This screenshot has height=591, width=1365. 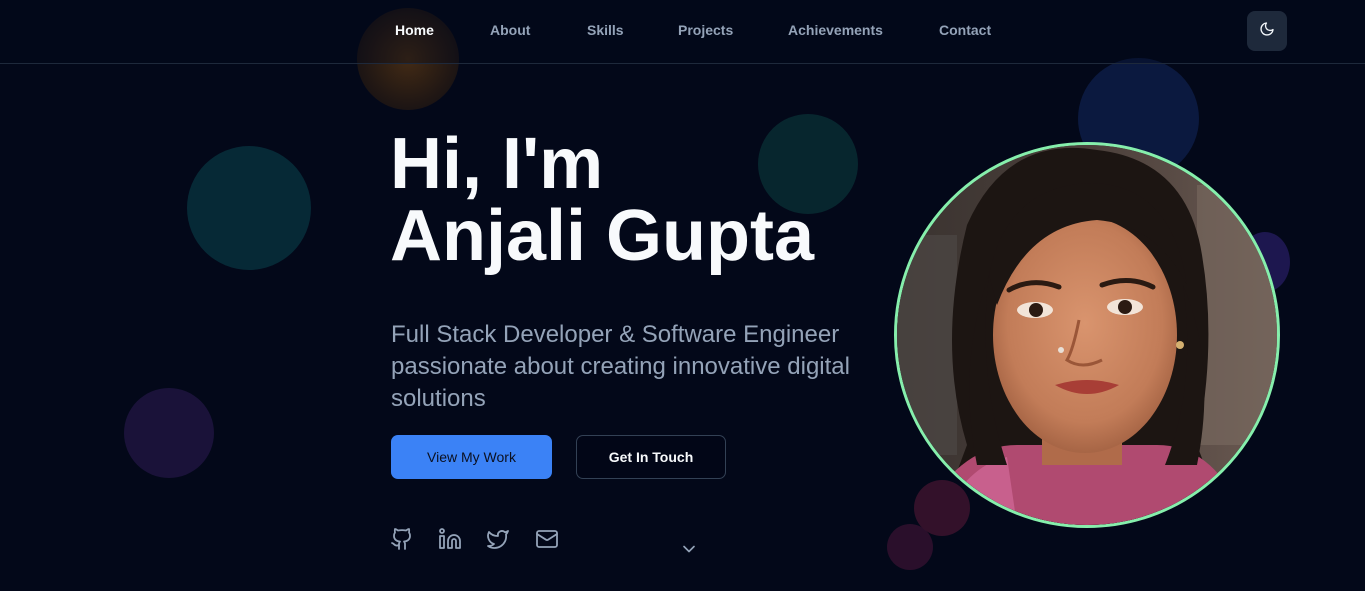 What do you see at coordinates (689, 549) in the screenshot?
I see `chevron-down-icon` at bounding box center [689, 549].